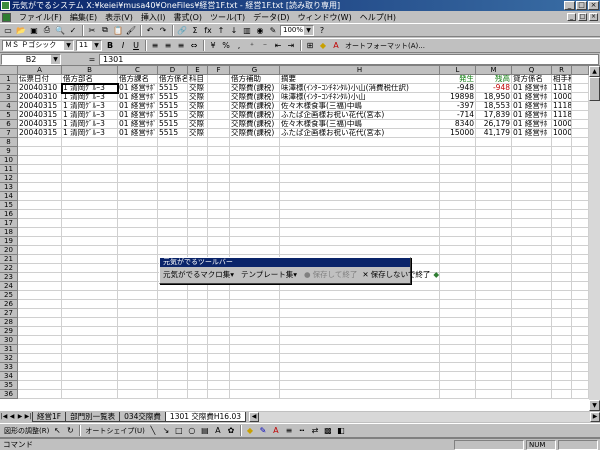  What do you see at coordinates (265, 45) in the screenshot?
I see `decrease-decimal-icon: ⁻` at bounding box center [265, 45].